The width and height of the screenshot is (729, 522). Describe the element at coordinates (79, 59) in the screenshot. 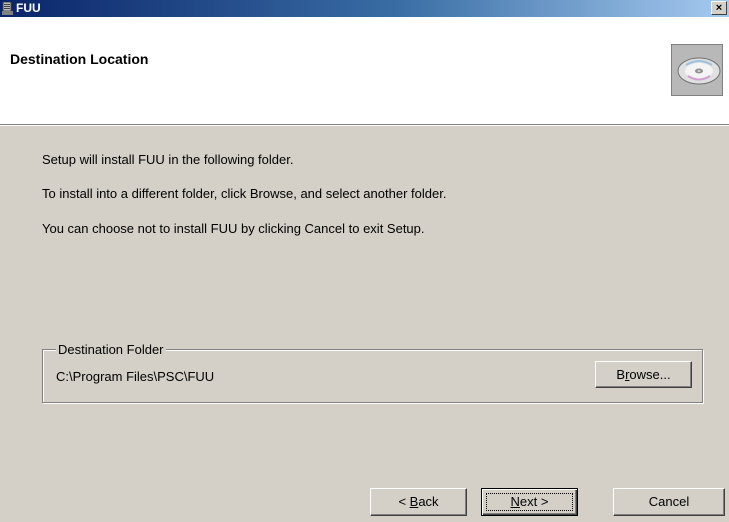

I see `page-title: Destination Location` at that location.